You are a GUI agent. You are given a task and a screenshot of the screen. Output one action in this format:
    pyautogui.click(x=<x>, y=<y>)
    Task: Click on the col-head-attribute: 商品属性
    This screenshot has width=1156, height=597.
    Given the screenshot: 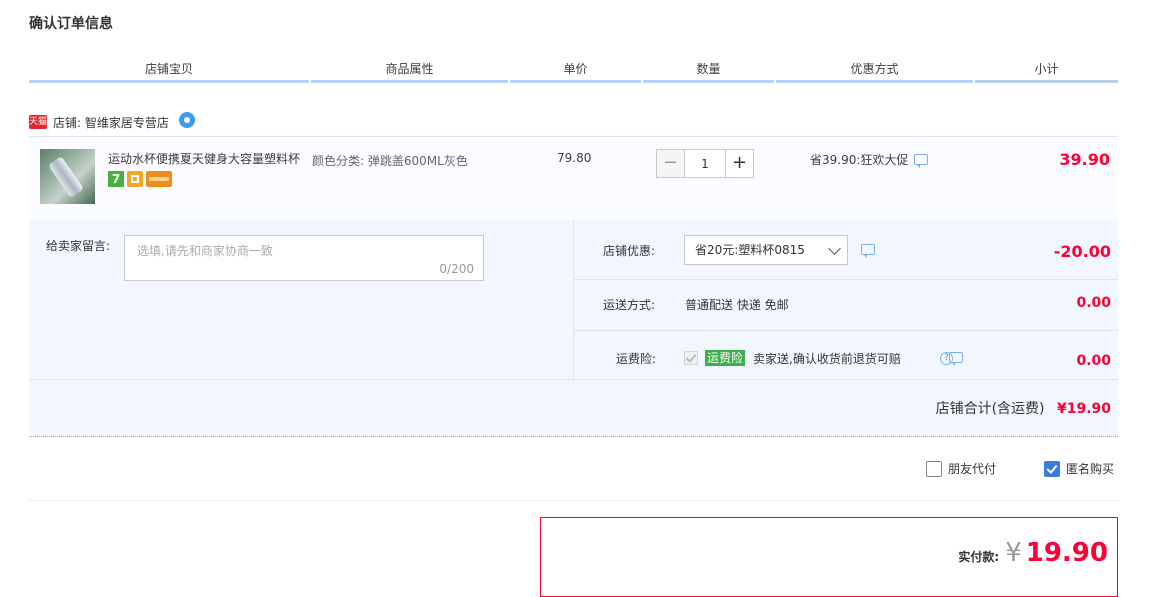 What is the action you would take?
    pyautogui.click(x=409, y=71)
    